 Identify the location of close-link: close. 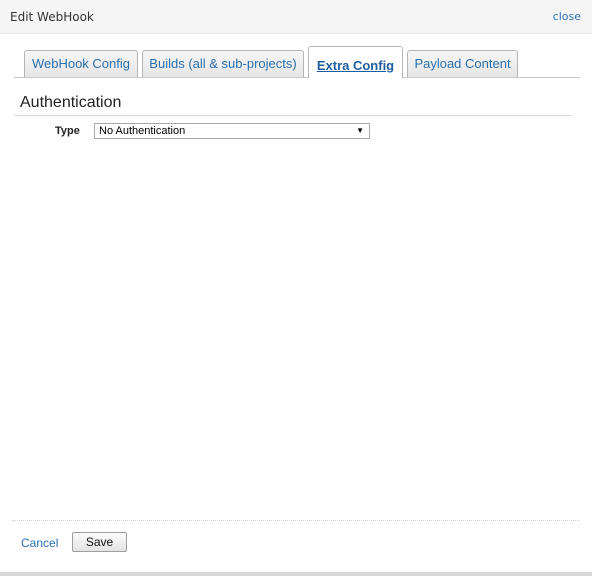
(567, 16).